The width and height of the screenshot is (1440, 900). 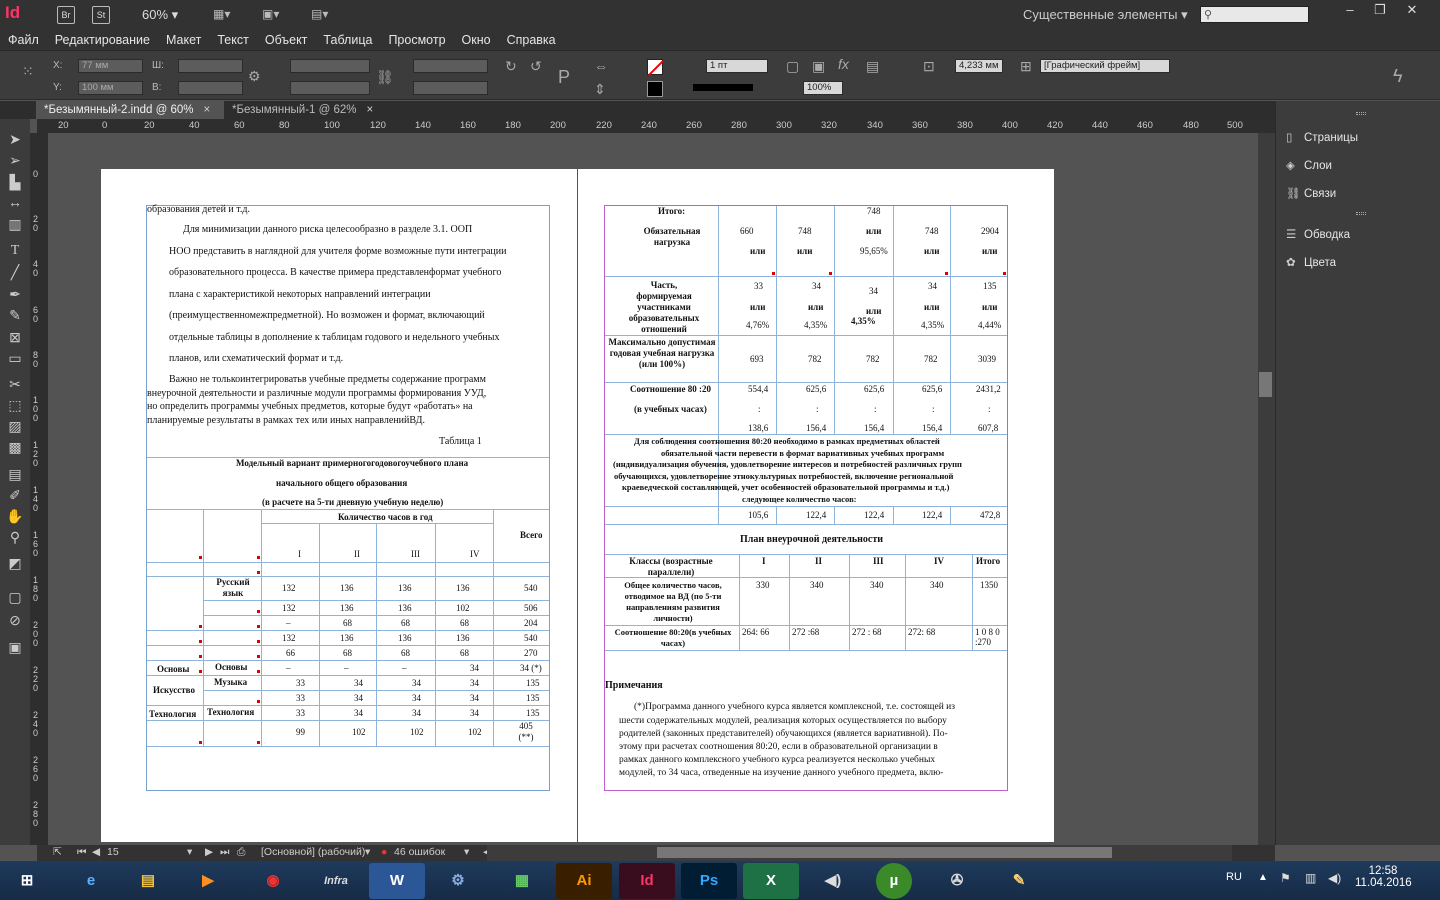 What do you see at coordinates (397, 881) in the screenshot?
I see `word-taskbar-icon: W` at bounding box center [397, 881].